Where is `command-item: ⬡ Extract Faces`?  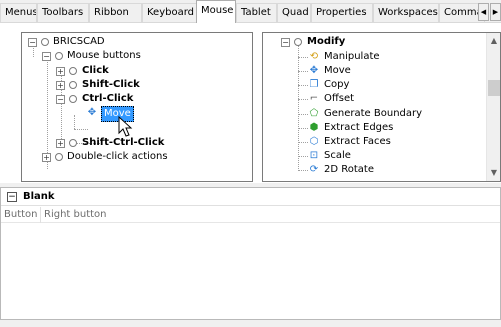
command-item: ⬡ Extract Faces is located at coordinates (373, 142).